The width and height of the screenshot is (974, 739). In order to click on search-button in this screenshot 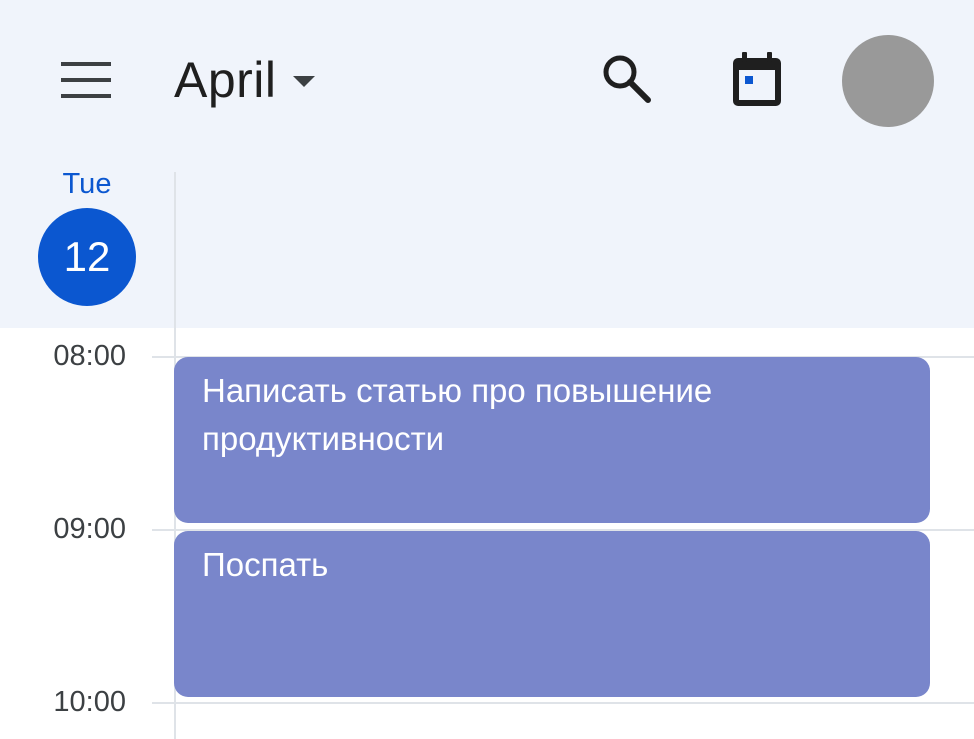, I will do `click(626, 80)`.